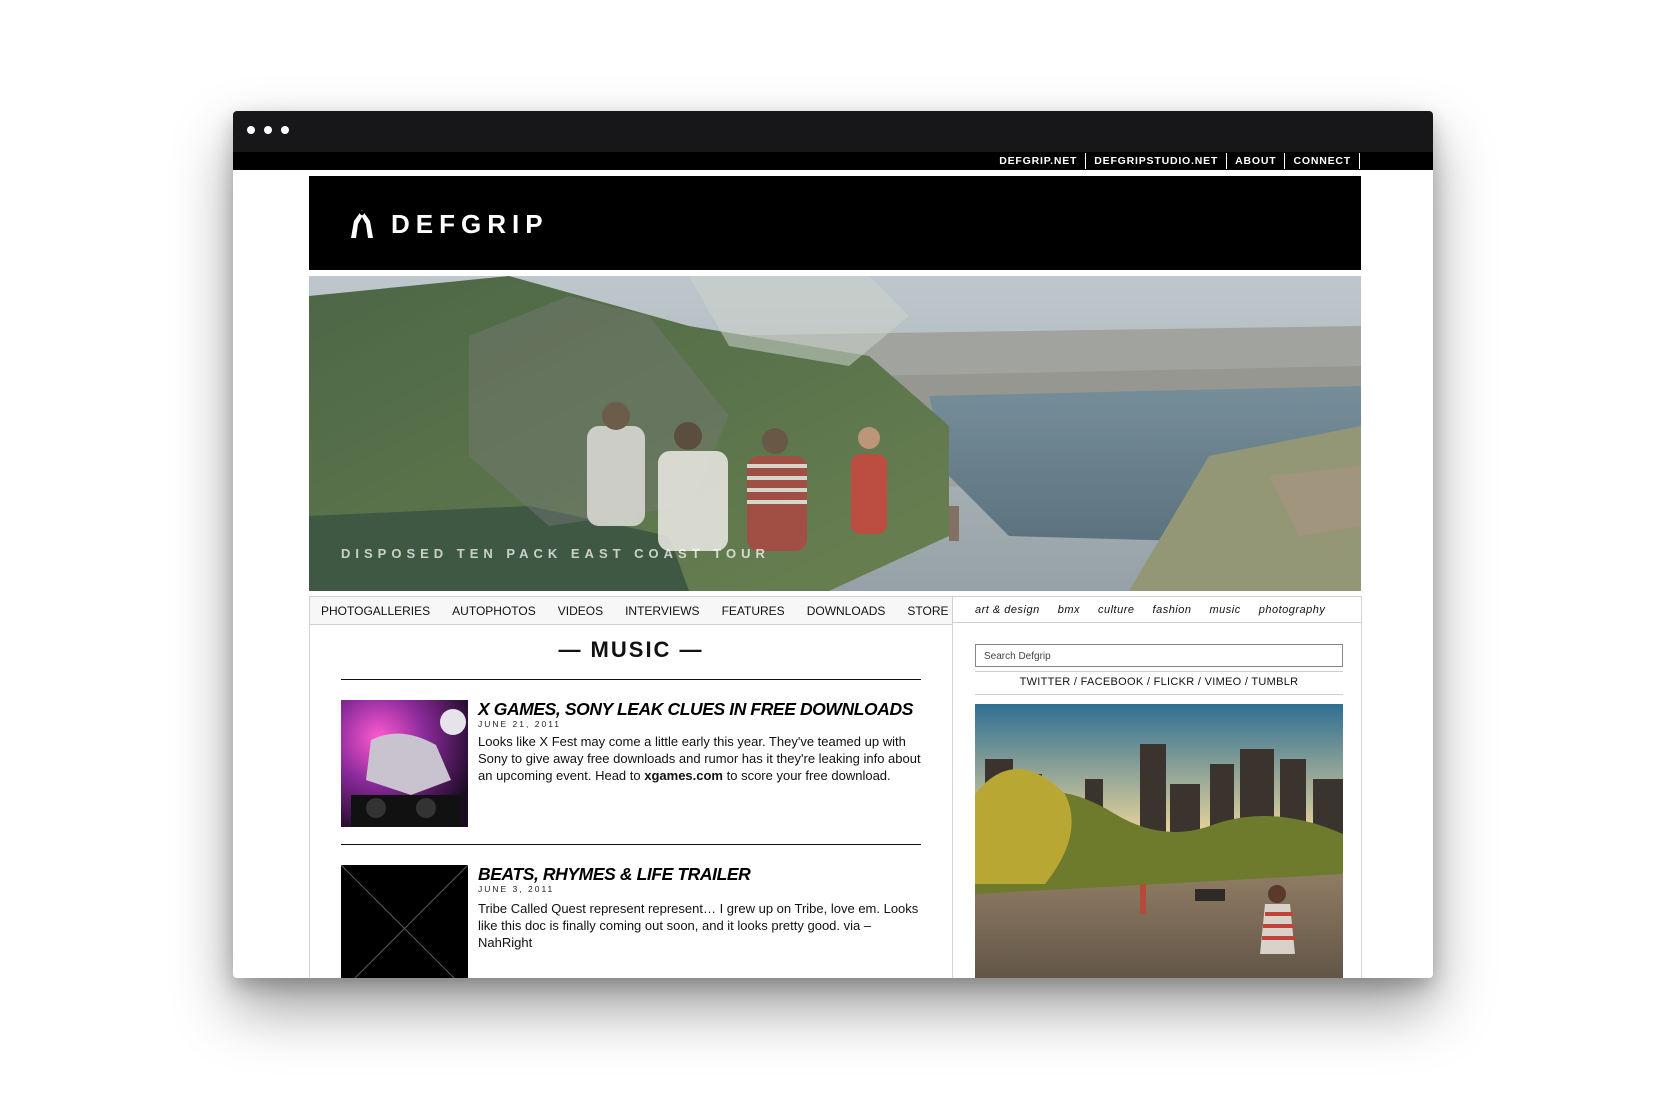 This screenshot has width=1664, height=1114. What do you see at coordinates (1116, 610) in the screenshot?
I see `category-culture: culture` at bounding box center [1116, 610].